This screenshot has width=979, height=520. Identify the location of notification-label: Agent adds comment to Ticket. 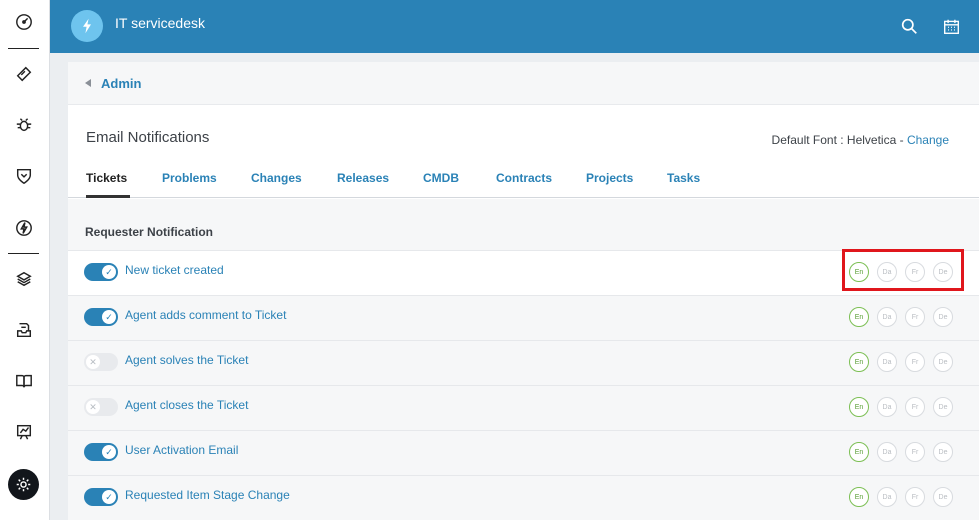
(205, 315).